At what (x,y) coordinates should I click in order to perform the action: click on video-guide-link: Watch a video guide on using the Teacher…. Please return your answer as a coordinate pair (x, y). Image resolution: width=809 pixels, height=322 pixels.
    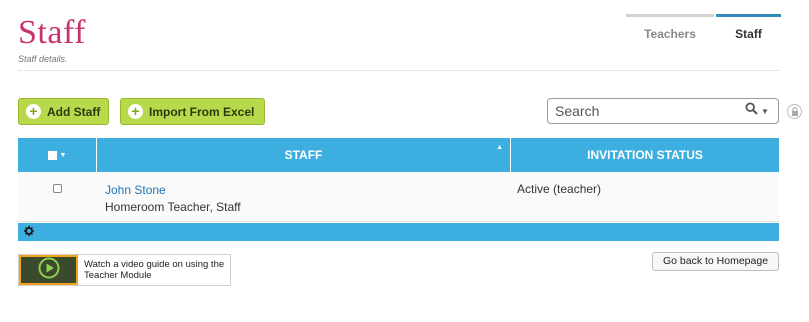
    Looking at the image, I should click on (124, 270).